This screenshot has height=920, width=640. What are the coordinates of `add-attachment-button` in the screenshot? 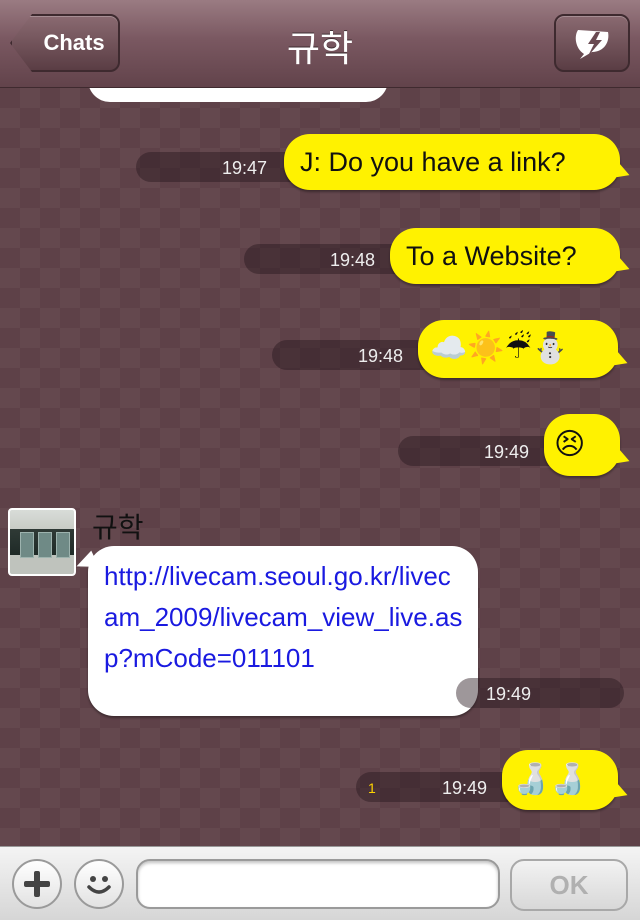 It's located at (37, 884).